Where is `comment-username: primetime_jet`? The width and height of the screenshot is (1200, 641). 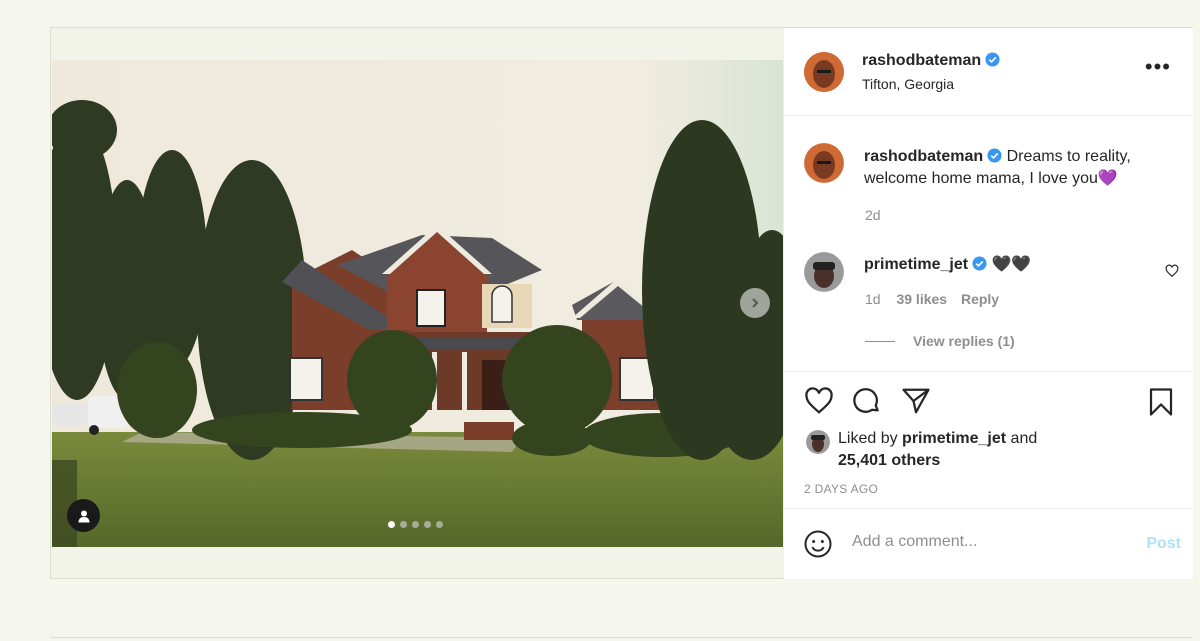
comment-username: primetime_jet is located at coordinates (916, 264).